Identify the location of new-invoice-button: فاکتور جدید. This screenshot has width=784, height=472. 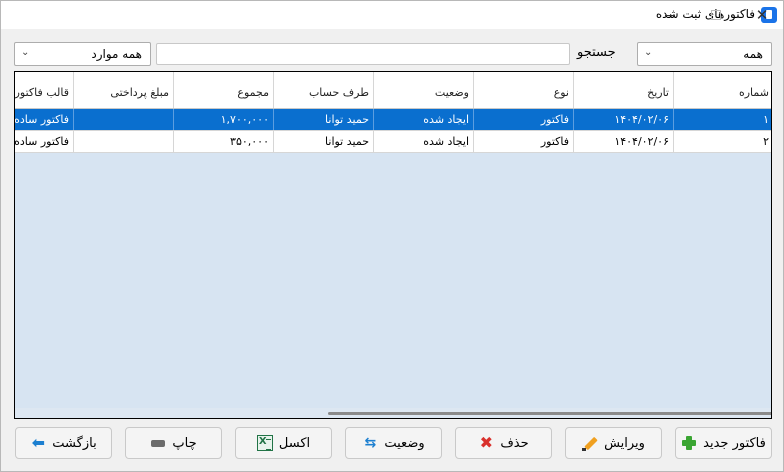
(723, 443).